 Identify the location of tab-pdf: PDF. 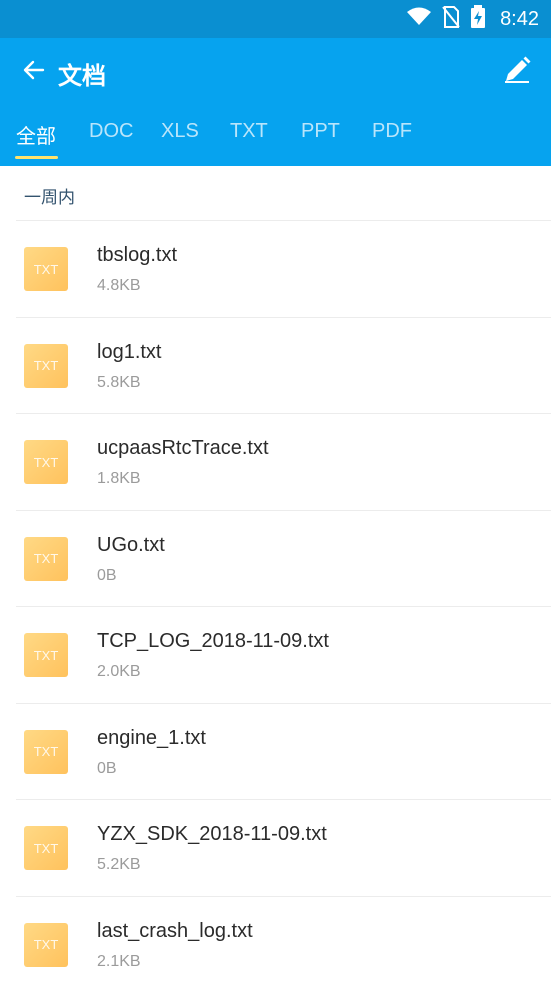
(392, 131).